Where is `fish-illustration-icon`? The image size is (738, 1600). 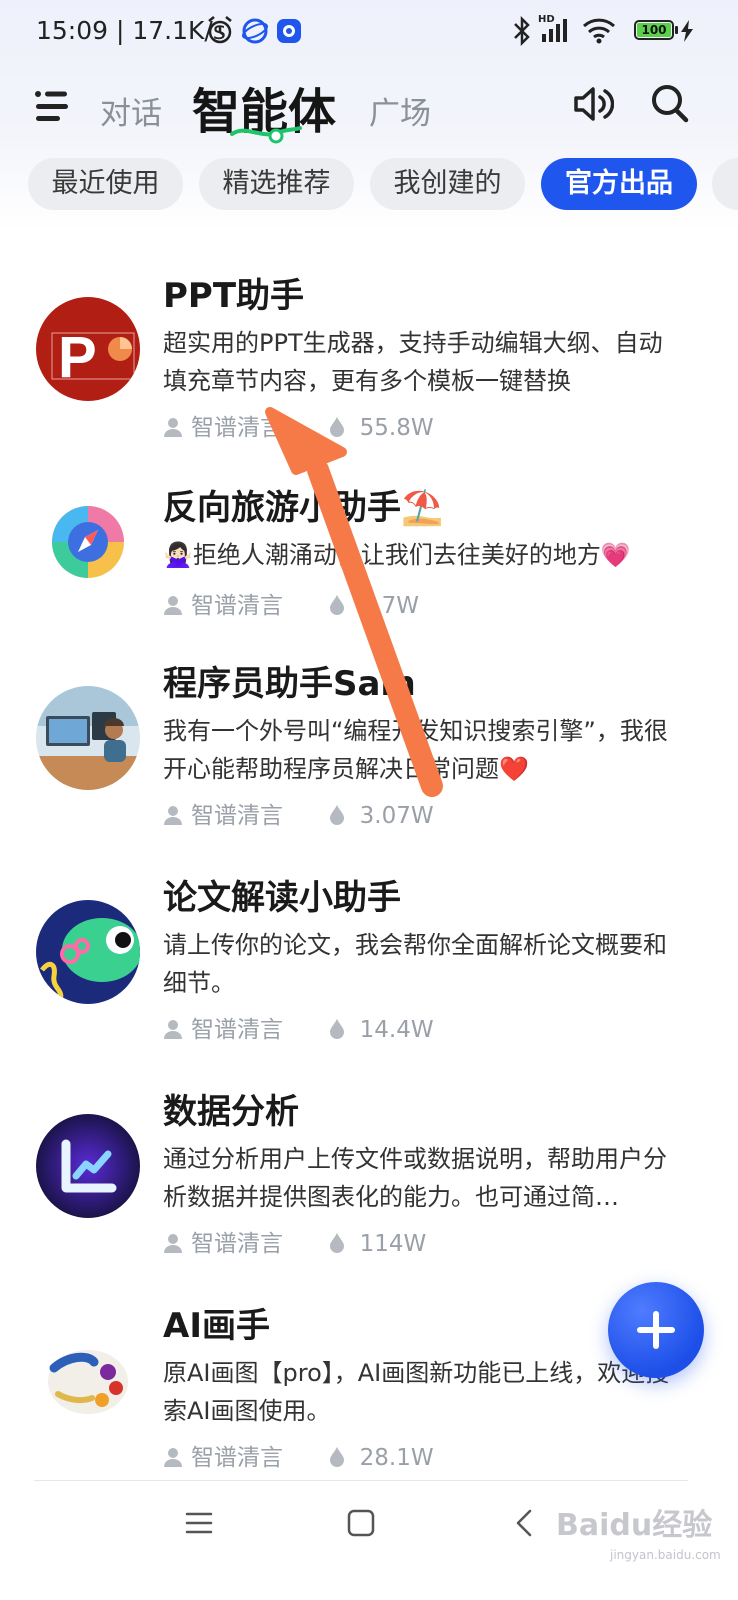 fish-illustration-icon is located at coordinates (88, 952).